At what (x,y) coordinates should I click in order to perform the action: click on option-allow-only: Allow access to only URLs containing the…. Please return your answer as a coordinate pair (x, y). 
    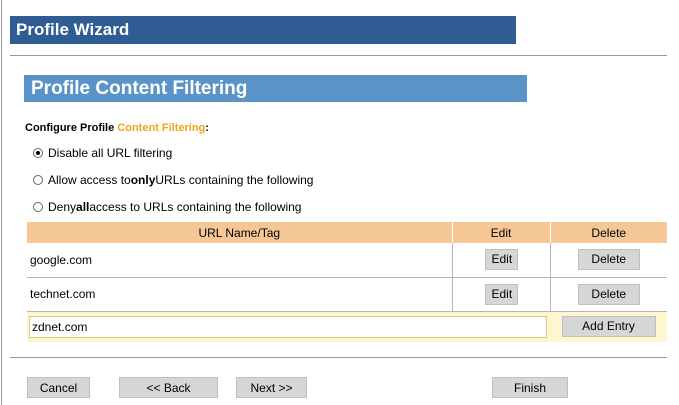
    Looking at the image, I should click on (173, 180).